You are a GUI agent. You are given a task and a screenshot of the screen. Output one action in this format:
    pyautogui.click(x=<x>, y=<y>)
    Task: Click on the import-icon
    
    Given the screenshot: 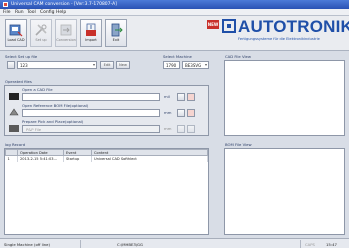 What is the action you would take?
    pyautogui.click(x=91, y=29)
    